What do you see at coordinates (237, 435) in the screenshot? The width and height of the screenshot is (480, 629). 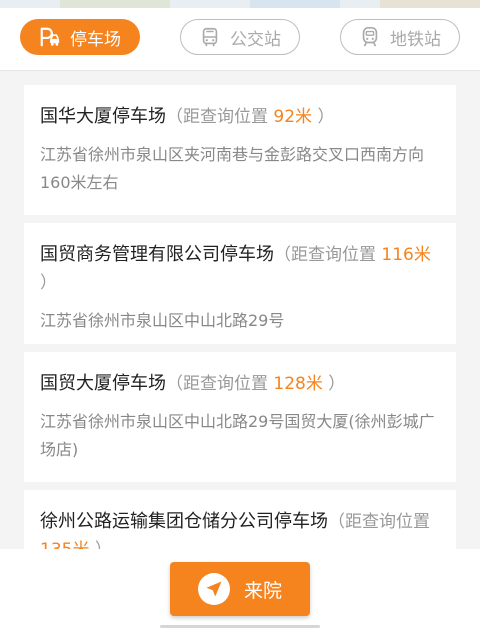 I see `parking-address: 江苏省徐州市泉山区中山北路29号国贸大厦(徐州彭城广场店)` at bounding box center [237, 435].